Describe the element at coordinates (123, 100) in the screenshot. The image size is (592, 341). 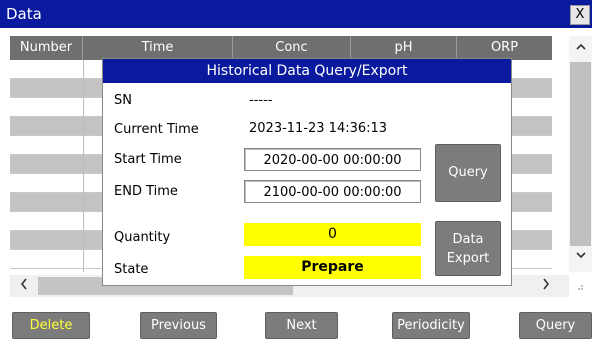
I see `sn-label: SN` at that location.